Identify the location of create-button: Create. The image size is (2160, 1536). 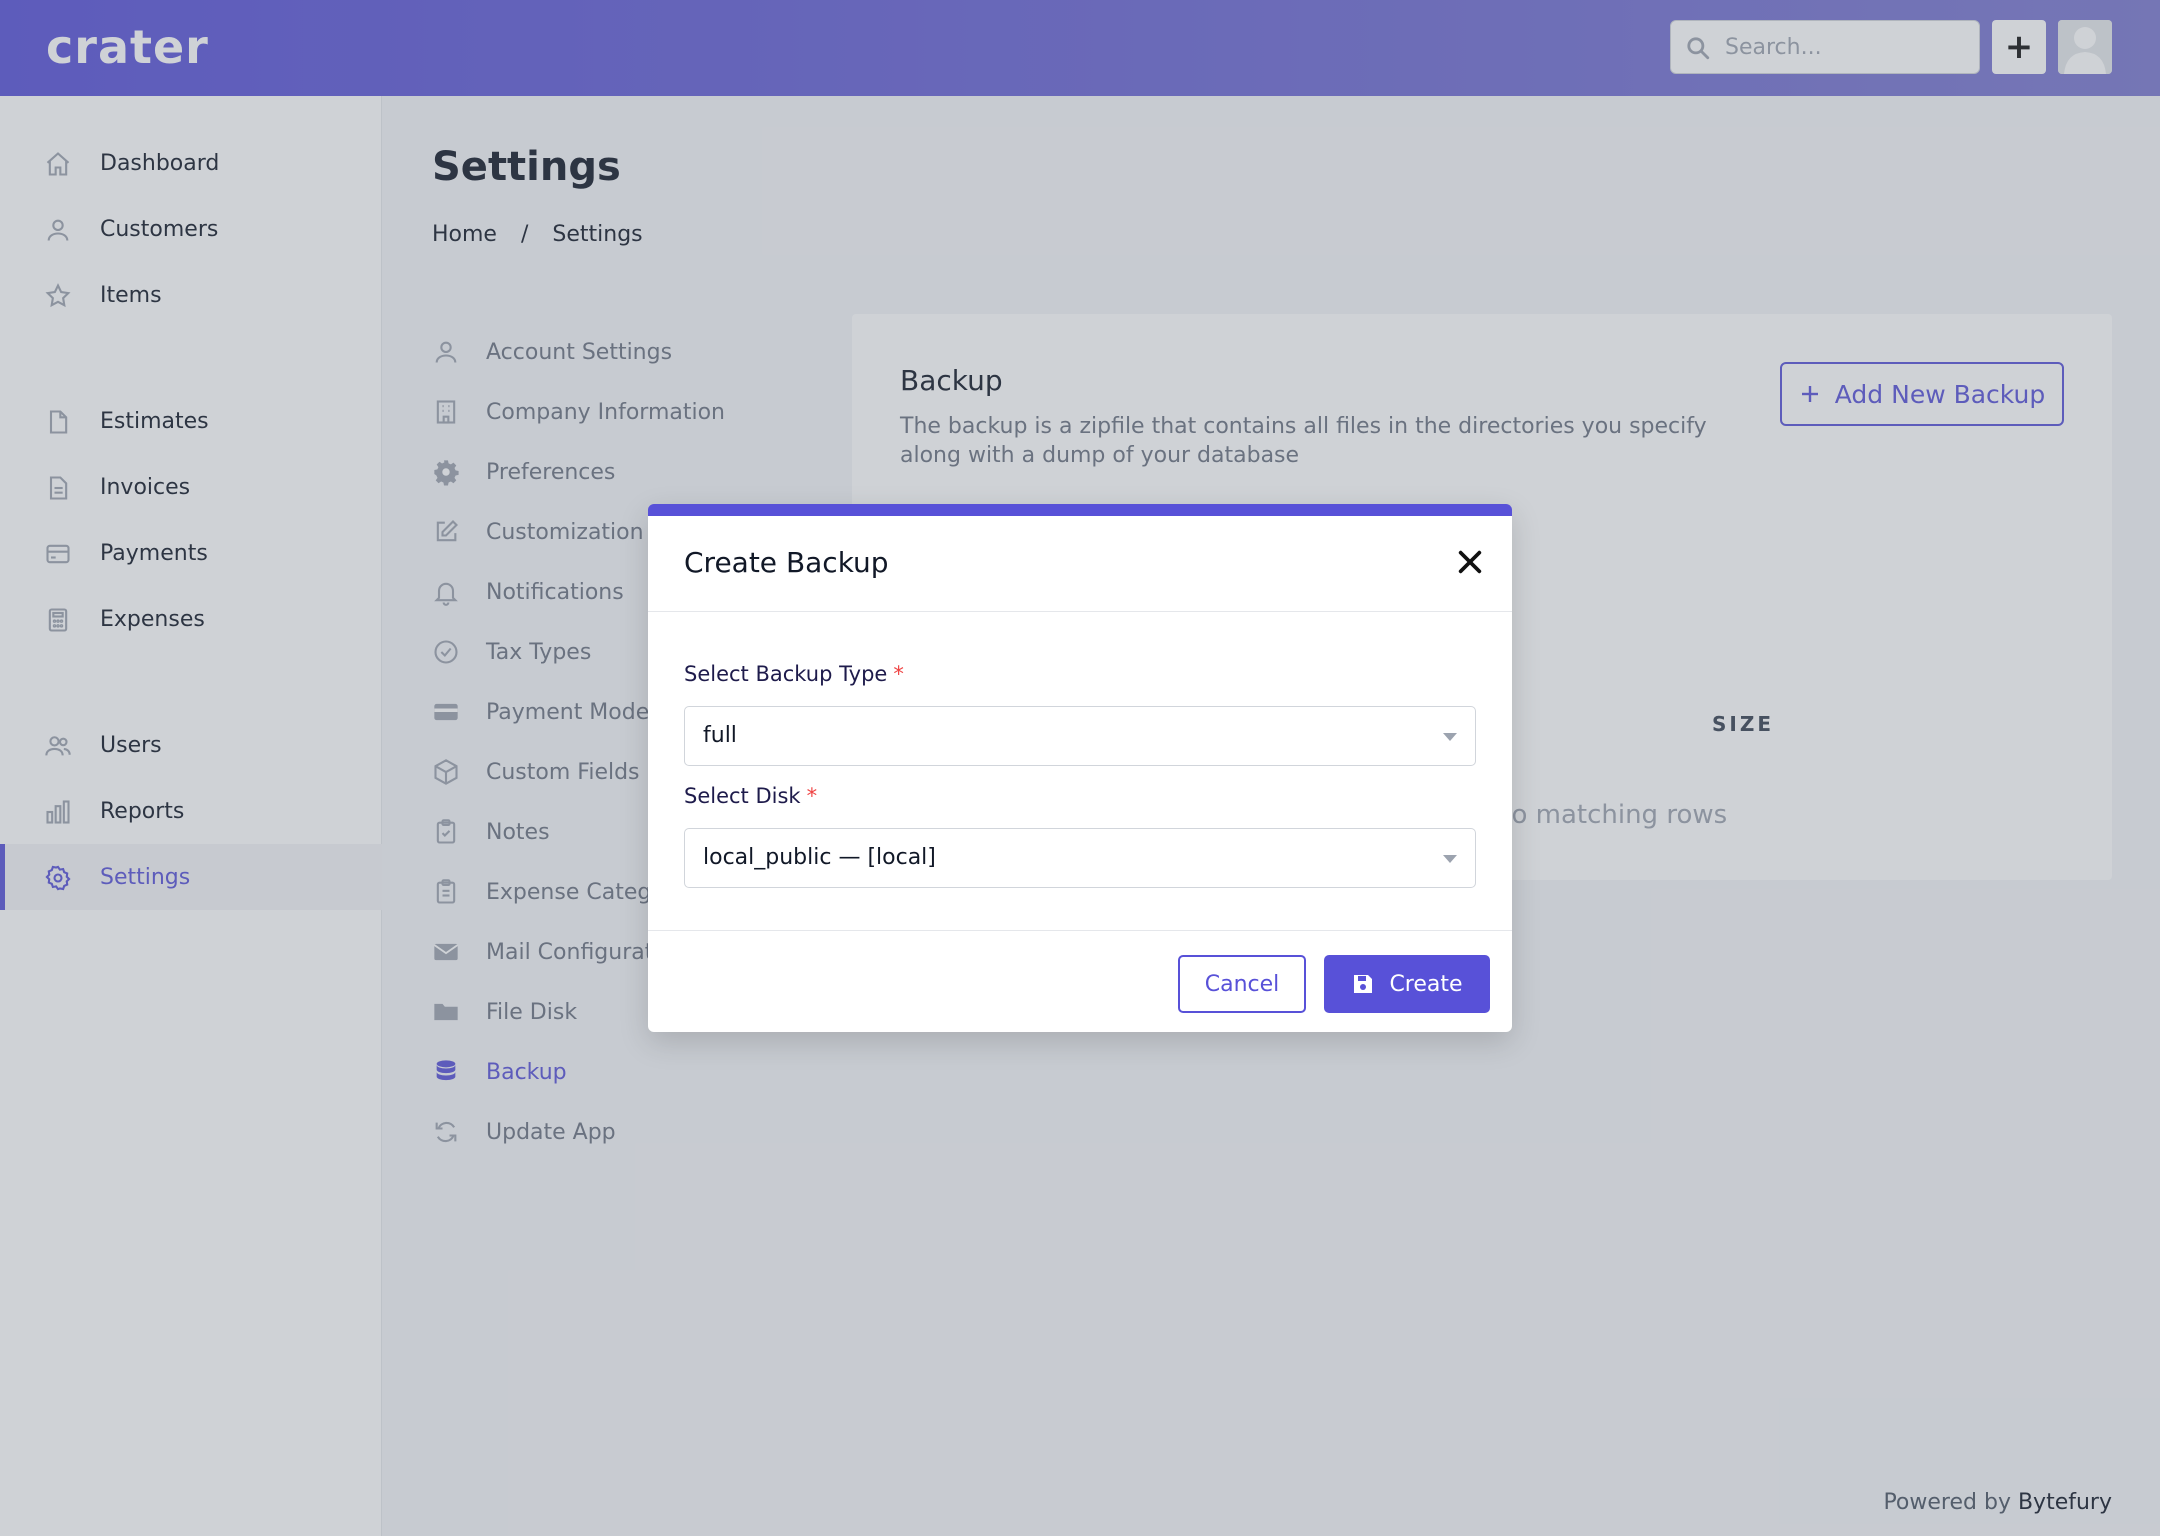
(1407, 984).